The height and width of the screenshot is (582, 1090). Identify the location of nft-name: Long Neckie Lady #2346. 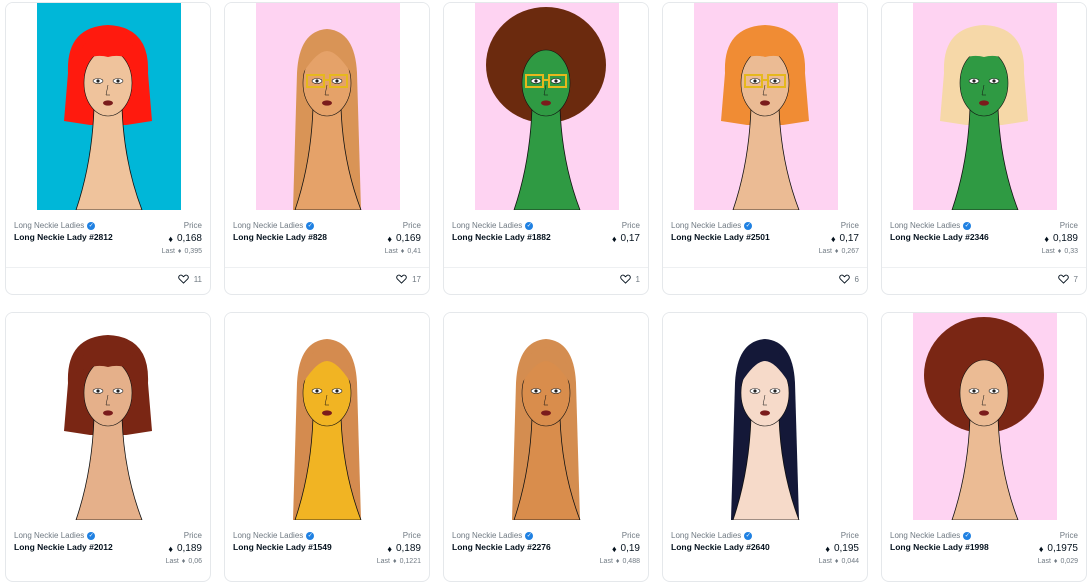
(939, 237).